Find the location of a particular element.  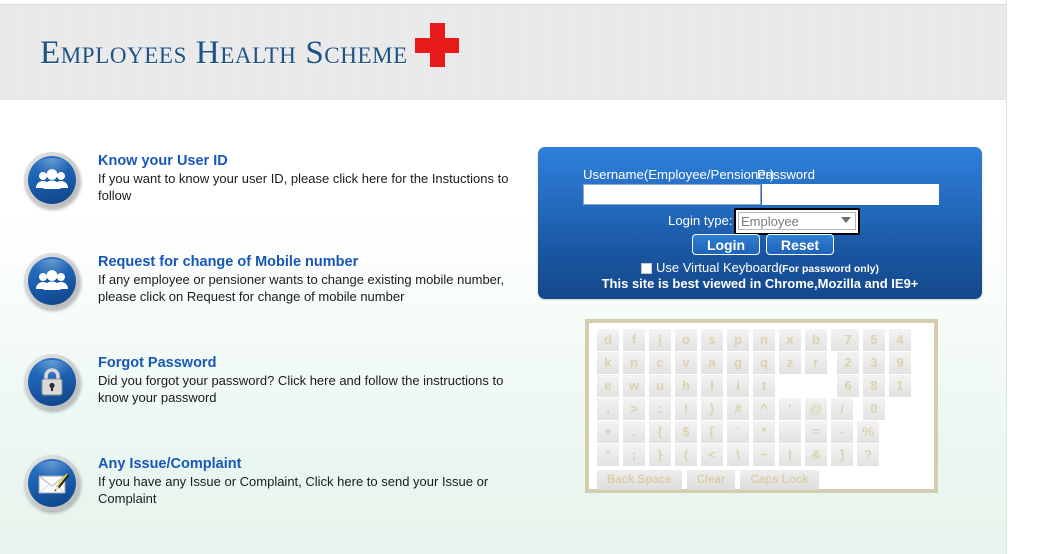

virtual-keyboard-key: & is located at coordinates (816, 455).